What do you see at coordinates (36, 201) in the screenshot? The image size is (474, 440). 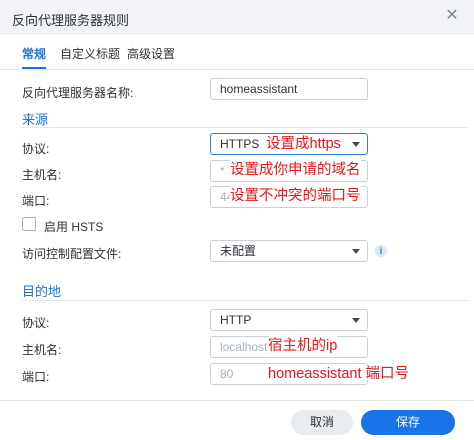 I see `source-port-label: 端口:` at bounding box center [36, 201].